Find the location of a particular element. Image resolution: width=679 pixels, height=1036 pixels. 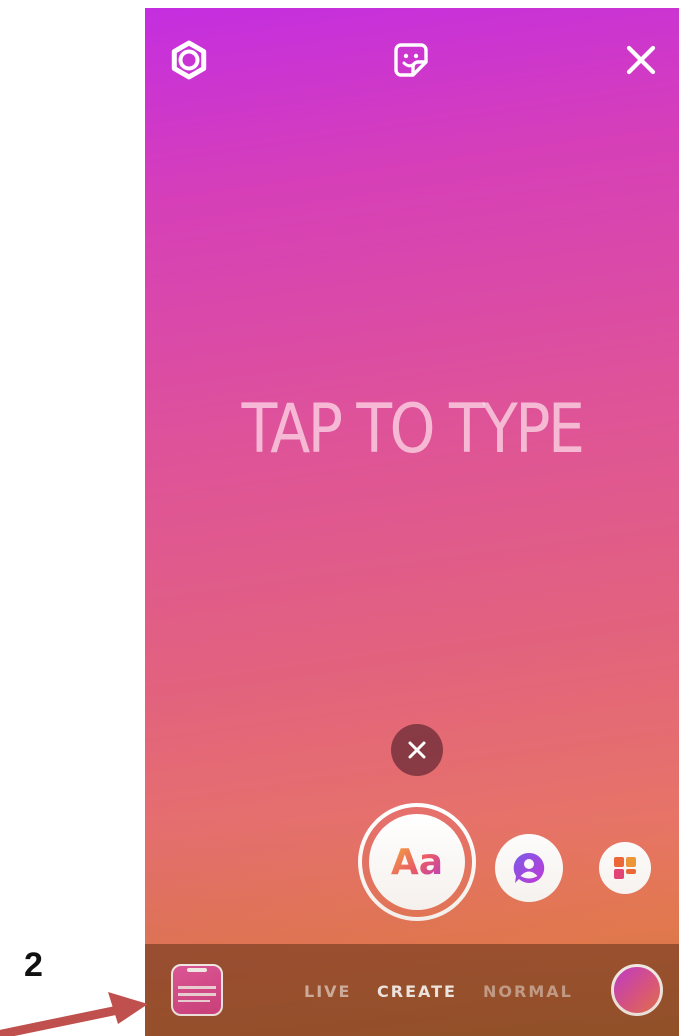

sticker-button is located at coordinates (411, 60).